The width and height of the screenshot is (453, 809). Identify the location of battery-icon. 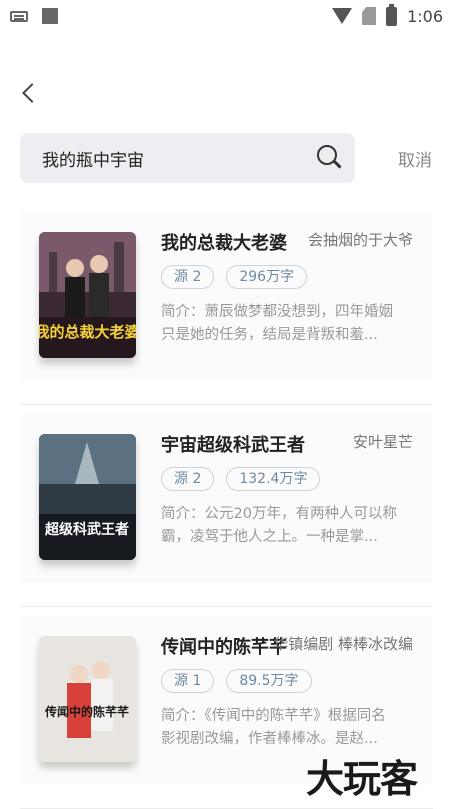
(392, 14).